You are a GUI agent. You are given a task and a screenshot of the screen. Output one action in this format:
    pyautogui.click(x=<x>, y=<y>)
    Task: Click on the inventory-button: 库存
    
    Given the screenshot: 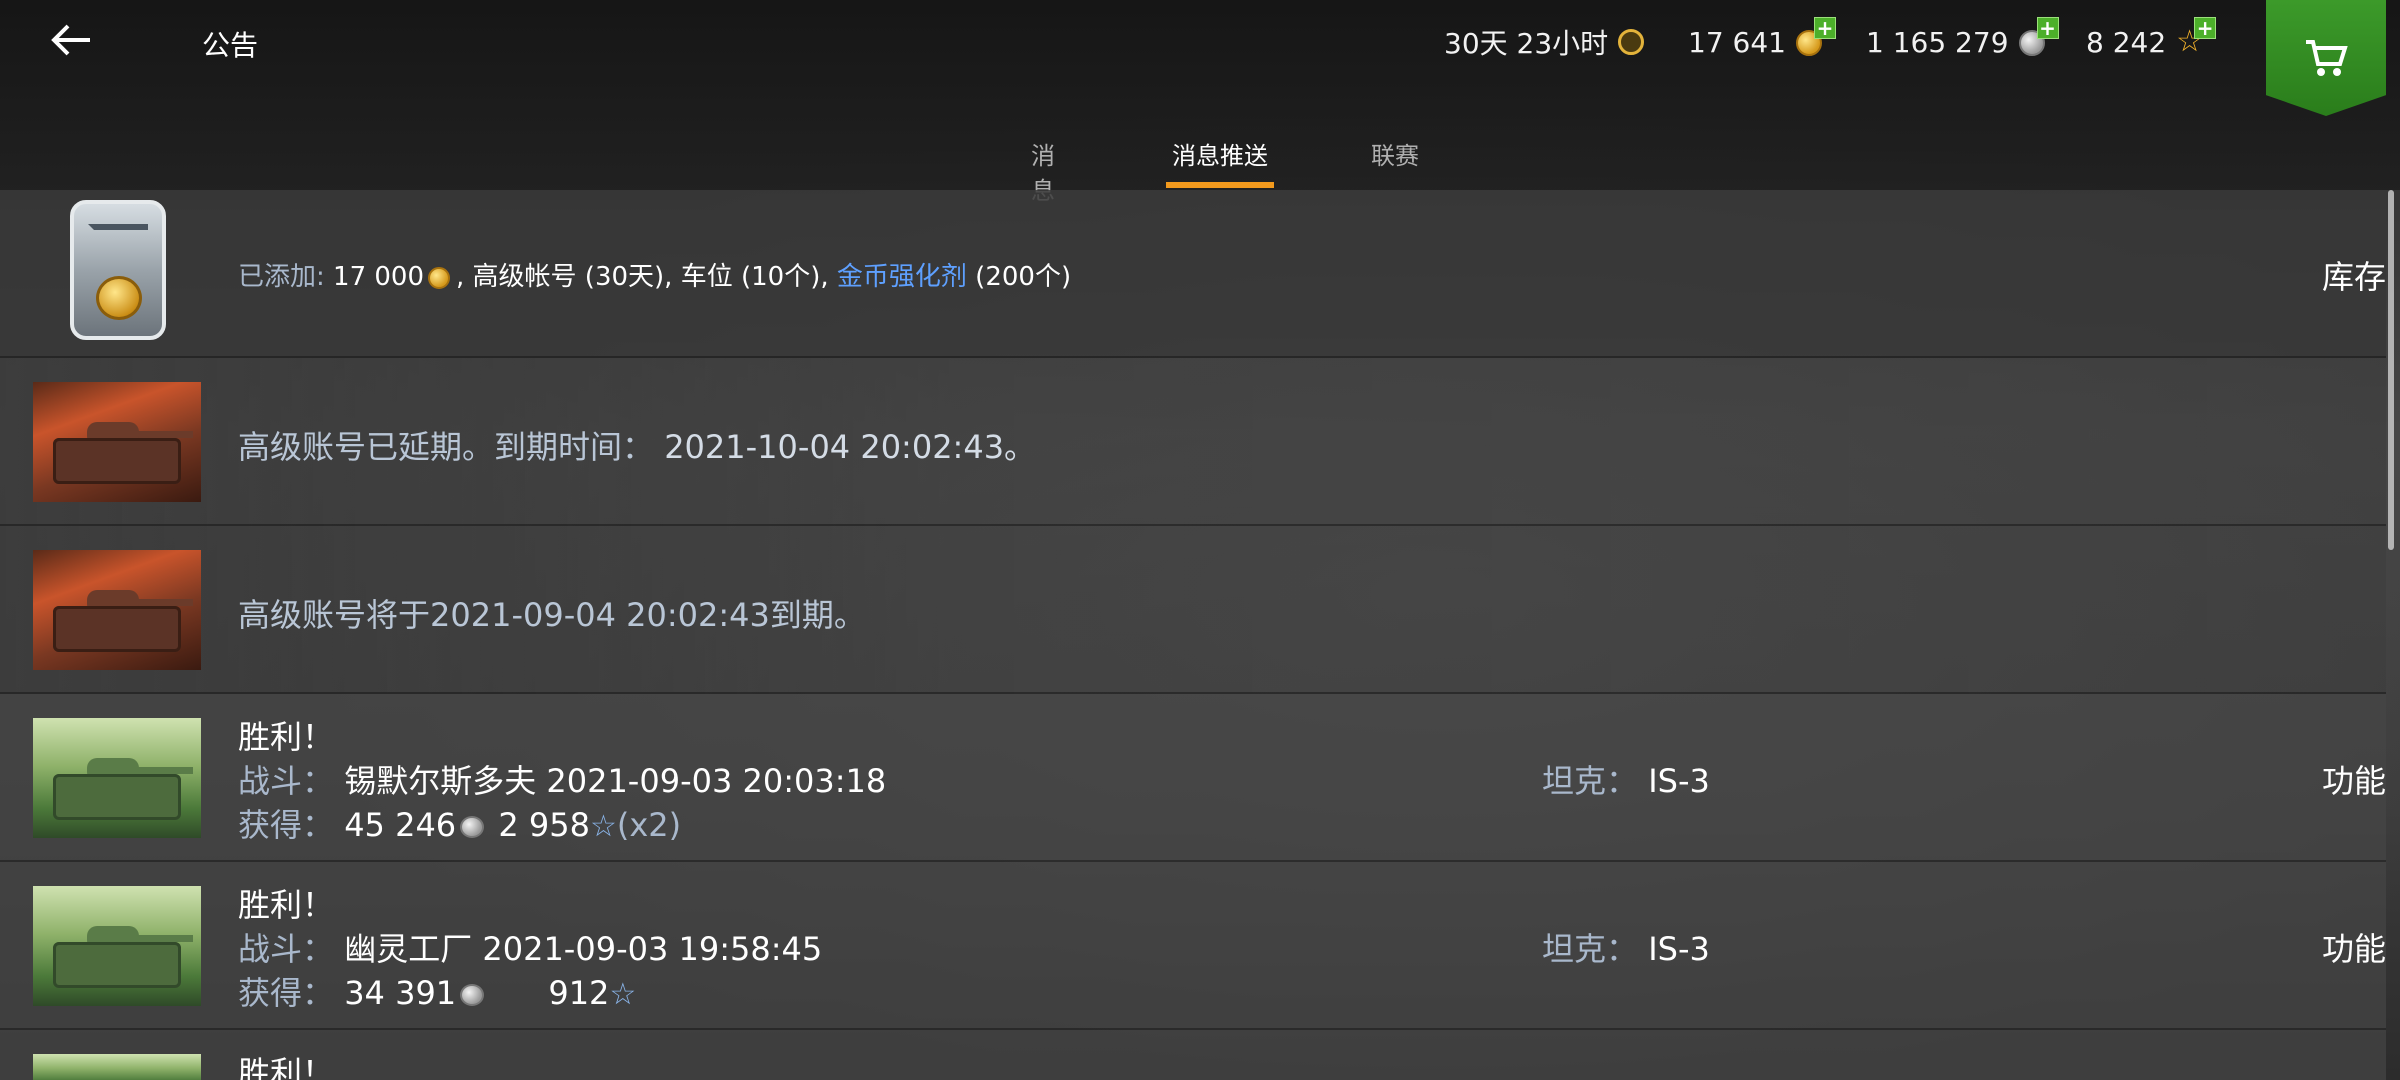 What is the action you would take?
    pyautogui.click(x=2354, y=275)
    